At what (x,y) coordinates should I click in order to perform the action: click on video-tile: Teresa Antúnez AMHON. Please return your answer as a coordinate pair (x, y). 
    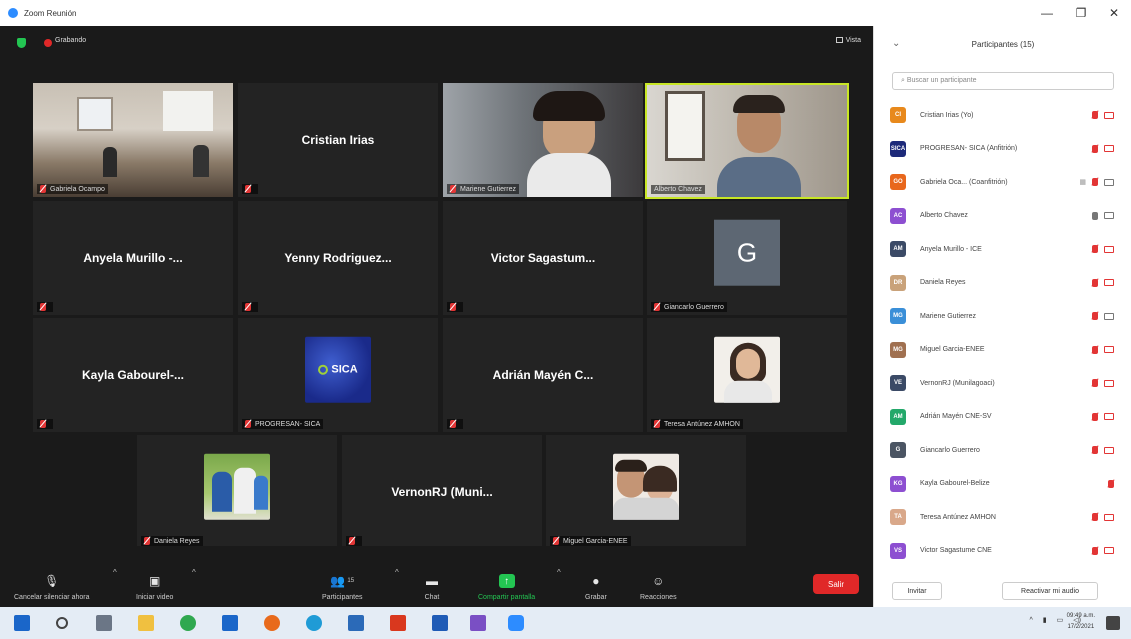
    Looking at the image, I should click on (747, 375).